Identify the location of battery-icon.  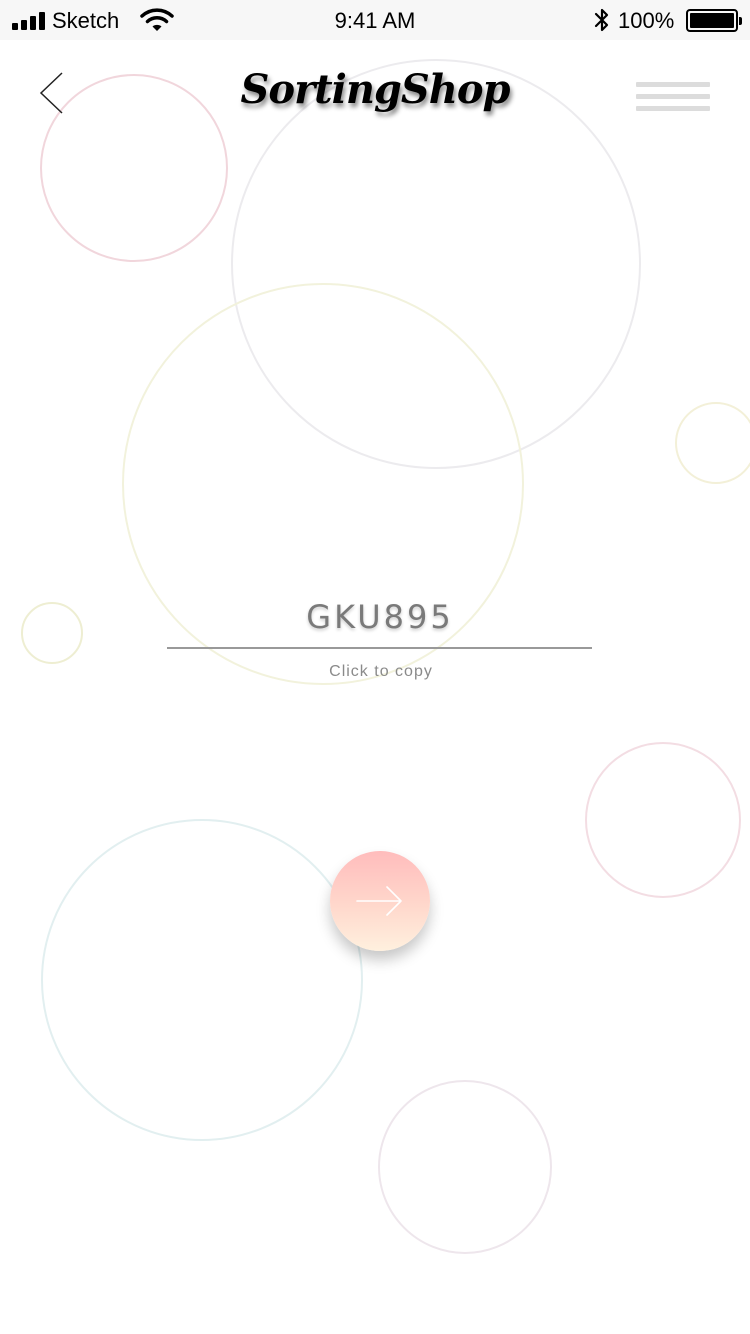
(714, 20).